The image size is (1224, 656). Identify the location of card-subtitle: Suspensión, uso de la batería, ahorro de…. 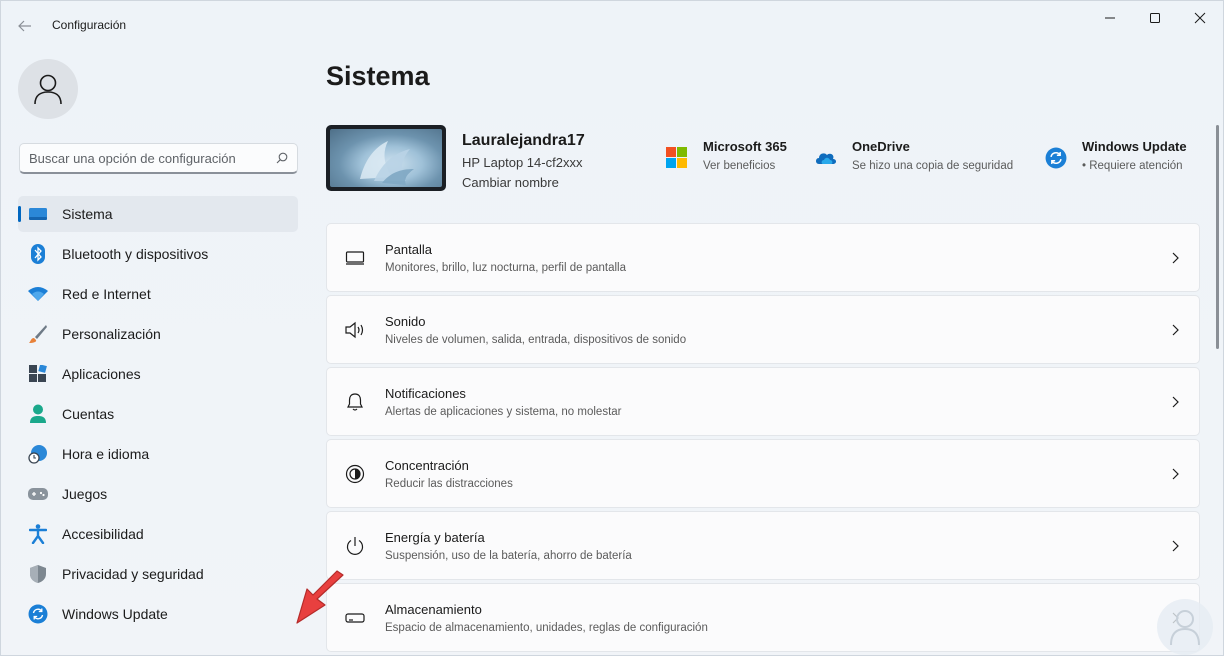
(508, 555).